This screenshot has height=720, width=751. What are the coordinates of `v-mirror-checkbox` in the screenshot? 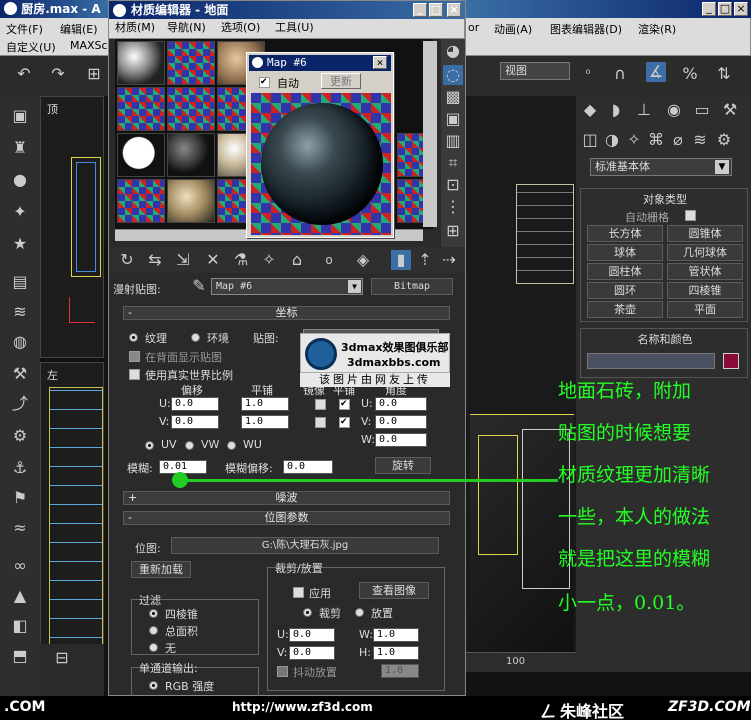 It's located at (320, 422).